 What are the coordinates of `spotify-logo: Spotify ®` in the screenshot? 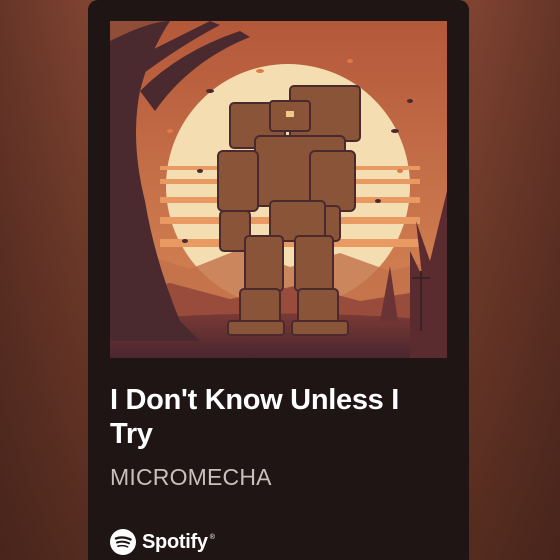 It's located at (162, 542).